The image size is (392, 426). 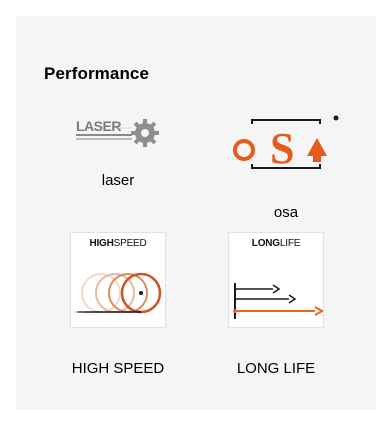 I want to click on feature-tile-high-speed: HIGHSPEED HIGH SPEED, so click(x=130, y=312).